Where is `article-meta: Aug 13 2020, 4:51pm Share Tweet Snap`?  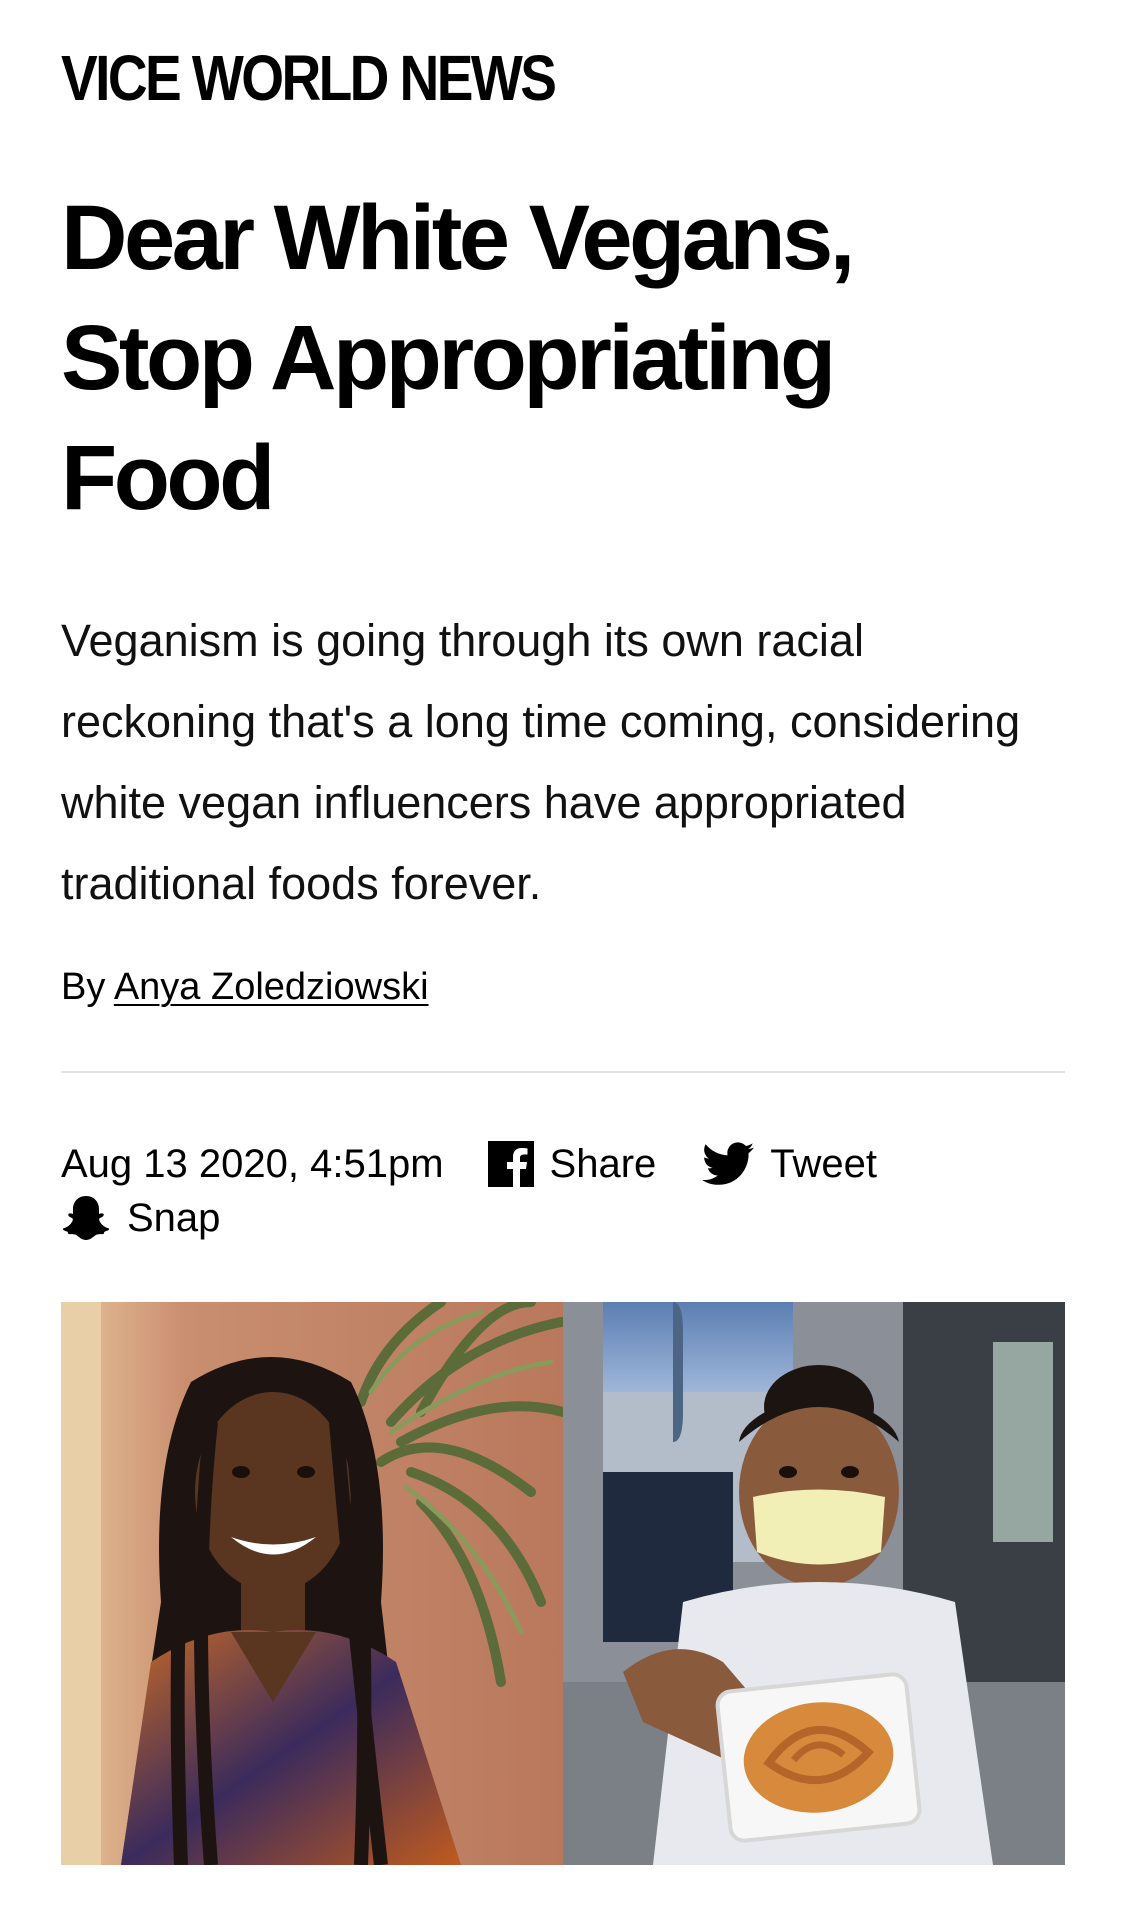 article-meta: Aug 13 2020, 4:51pm Share Tweet Snap is located at coordinates (563, 1191).